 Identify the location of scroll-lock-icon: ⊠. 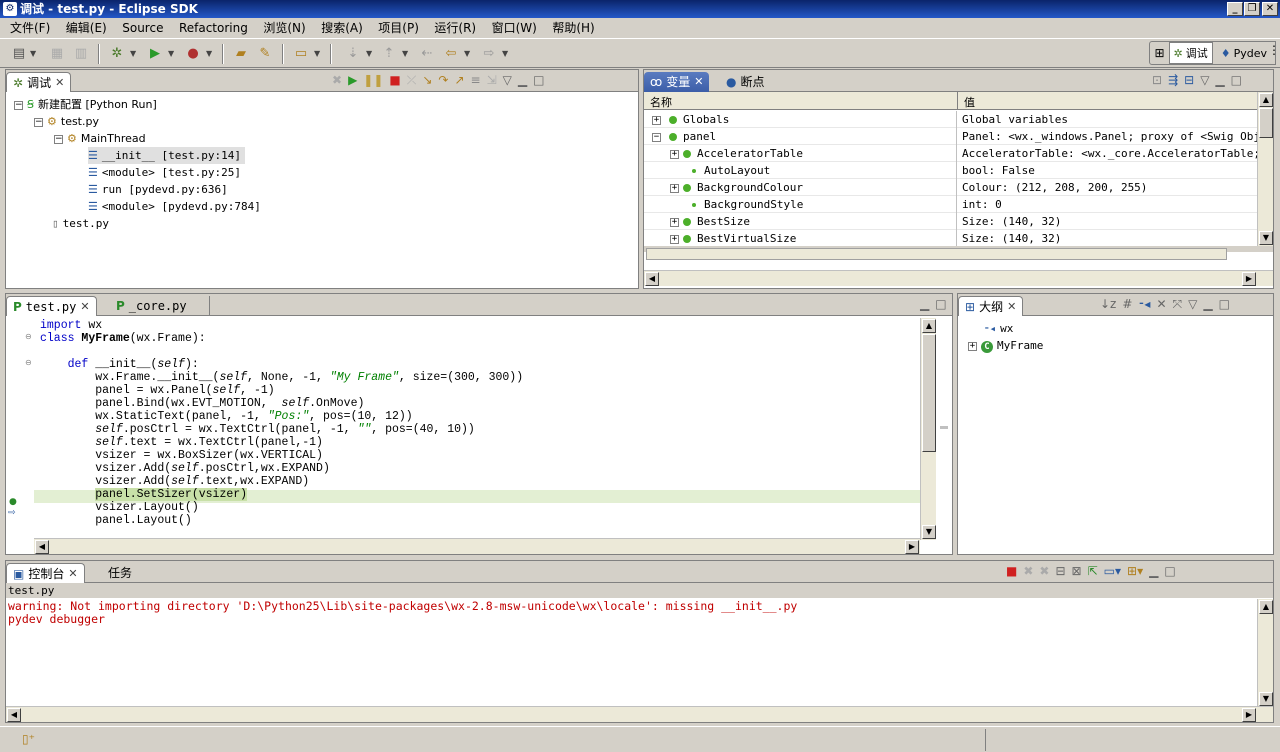
(1077, 571).